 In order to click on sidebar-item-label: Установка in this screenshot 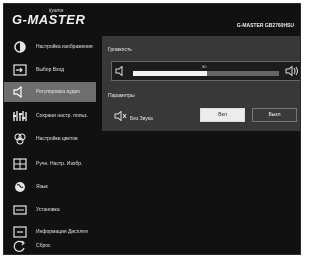, I will do `click(48, 210)`.